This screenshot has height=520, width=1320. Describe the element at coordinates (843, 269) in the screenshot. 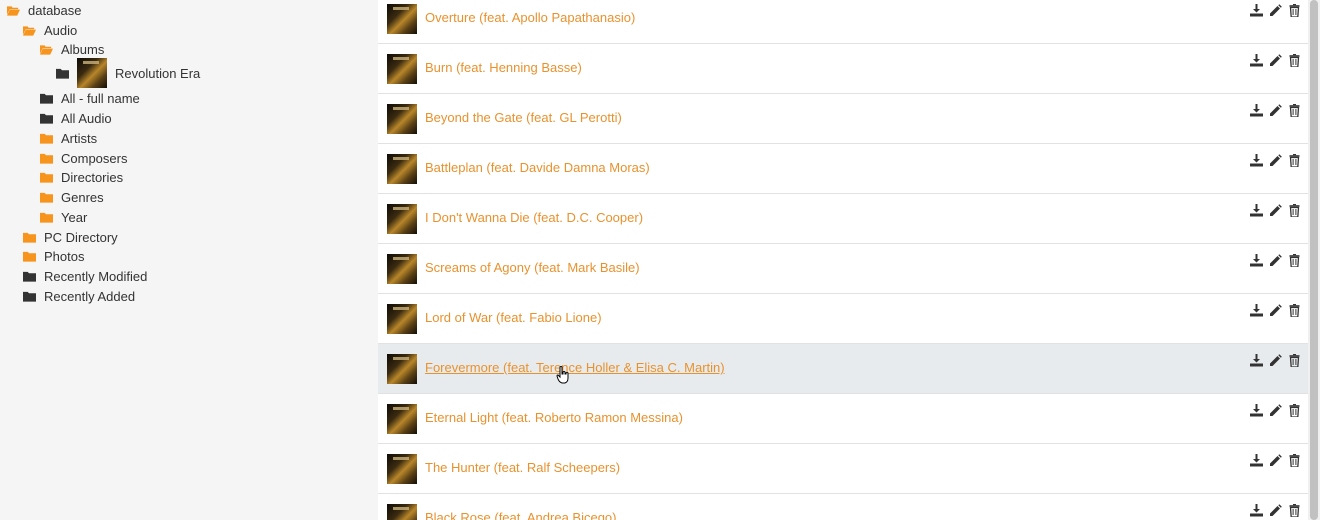

I see `track-row: Screams of Agony (feat. Mark Basile)` at that location.